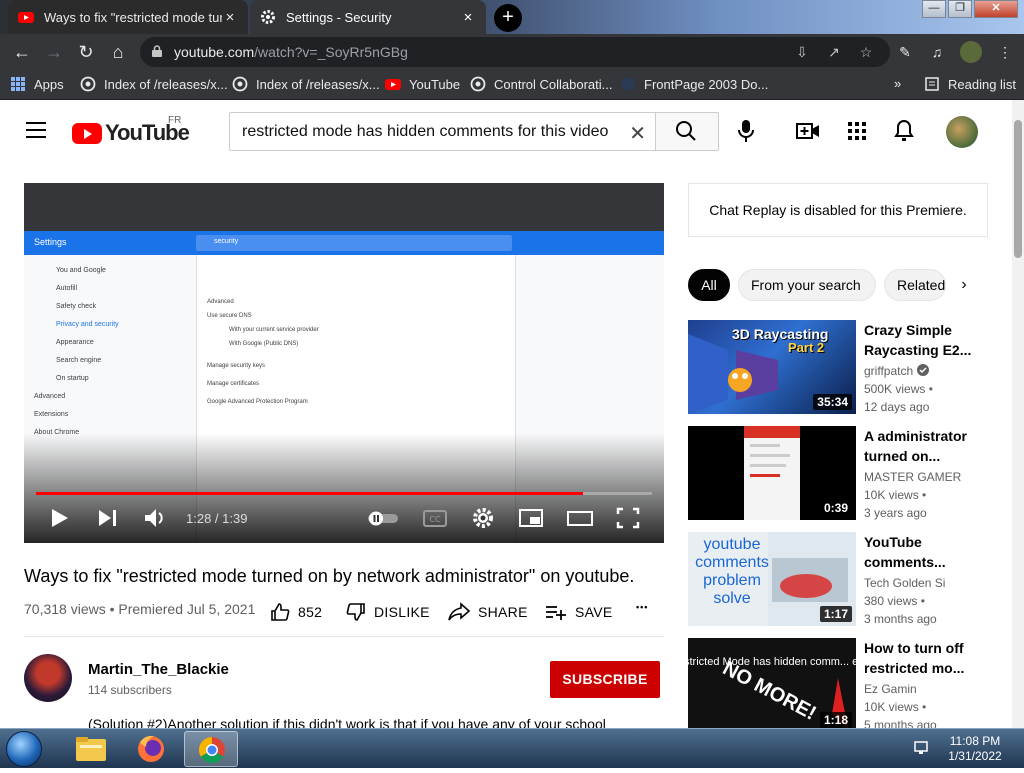 This screenshot has width=1024, height=773. Describe the element at coordinates (687, 131) in the screenshot. I see `search-button` at that location.